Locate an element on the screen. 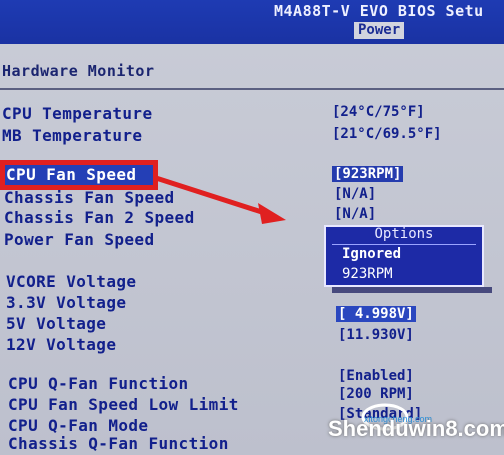 The height and width of the screenshot is (455, 504). chassis-q-fan-function-label: Chassis Q-Fan Function is located at coordinates (118, 443).